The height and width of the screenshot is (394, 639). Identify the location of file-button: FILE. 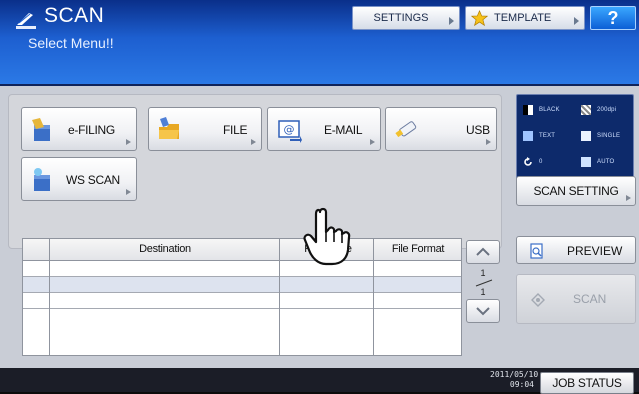
(205, 129).